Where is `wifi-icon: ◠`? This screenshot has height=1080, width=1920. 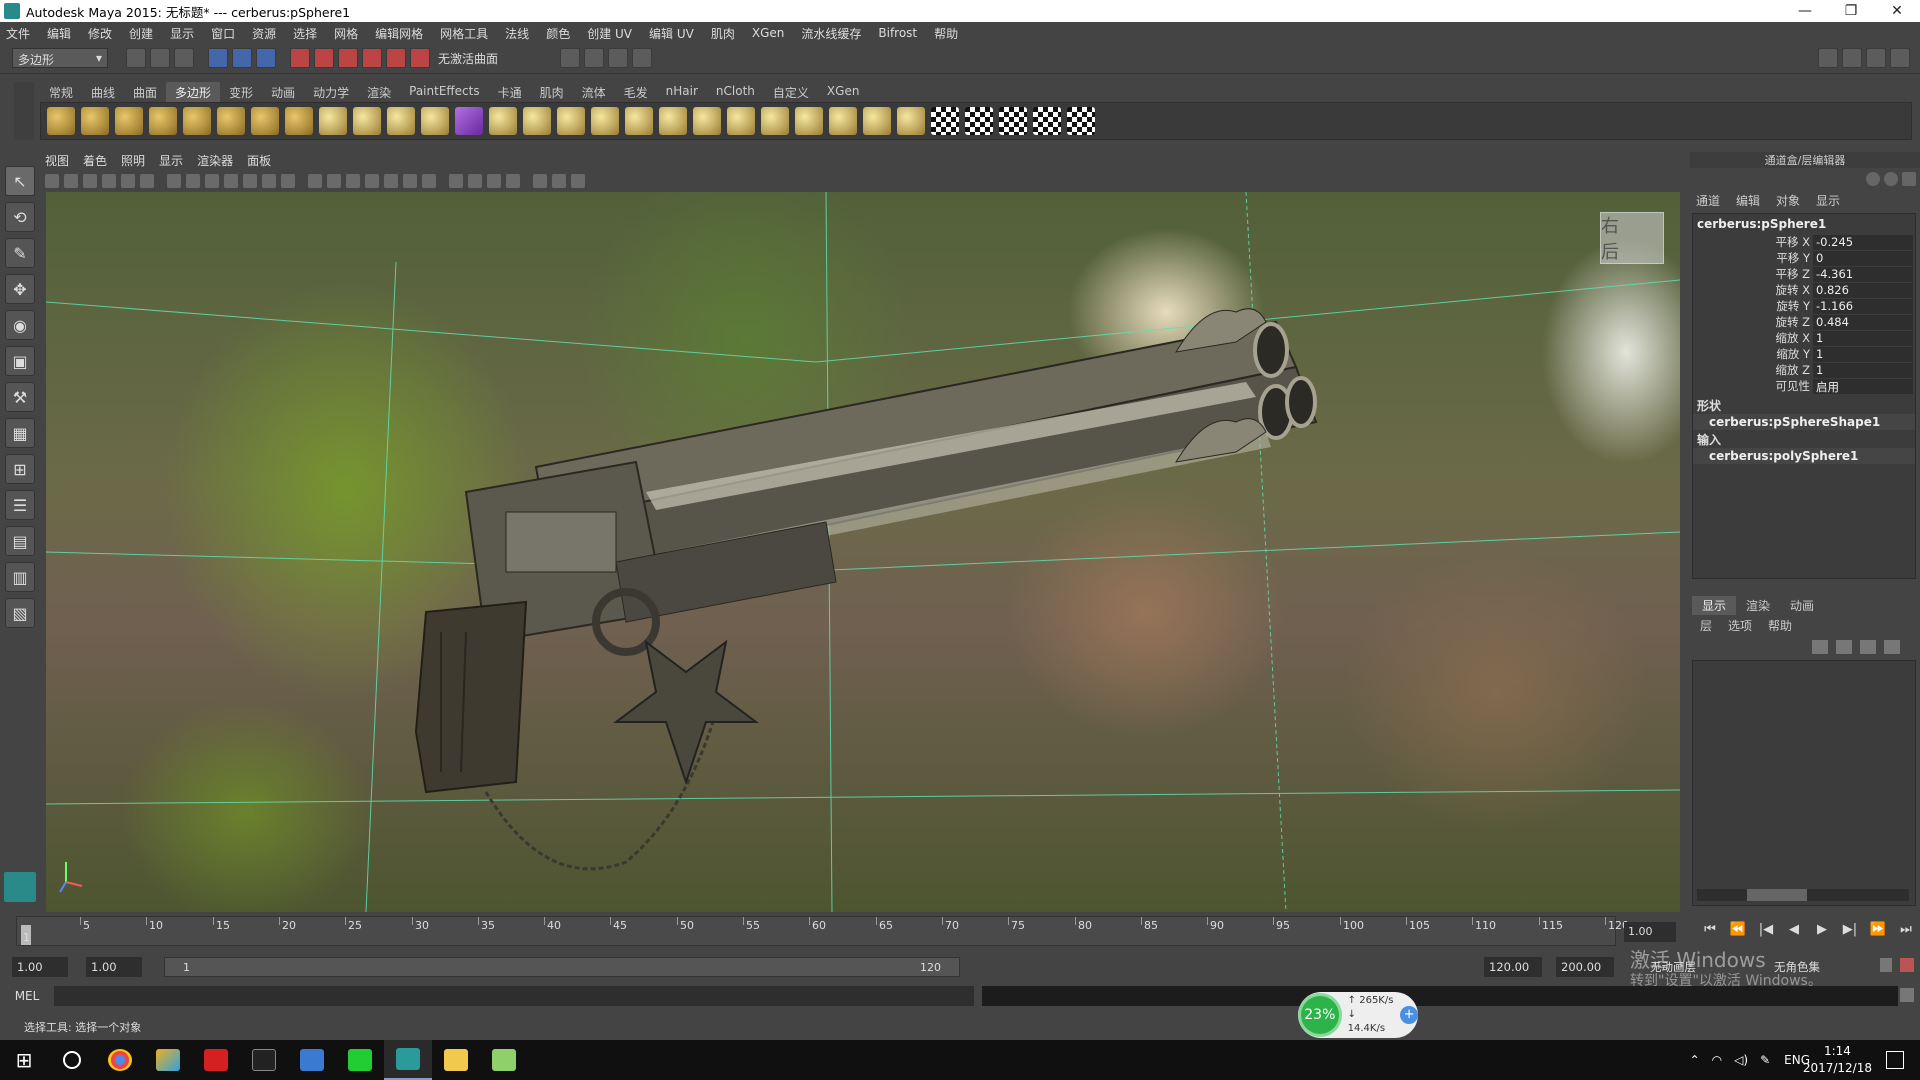 wifi-icon: ◠ is located at coordinates (1717, 1060).